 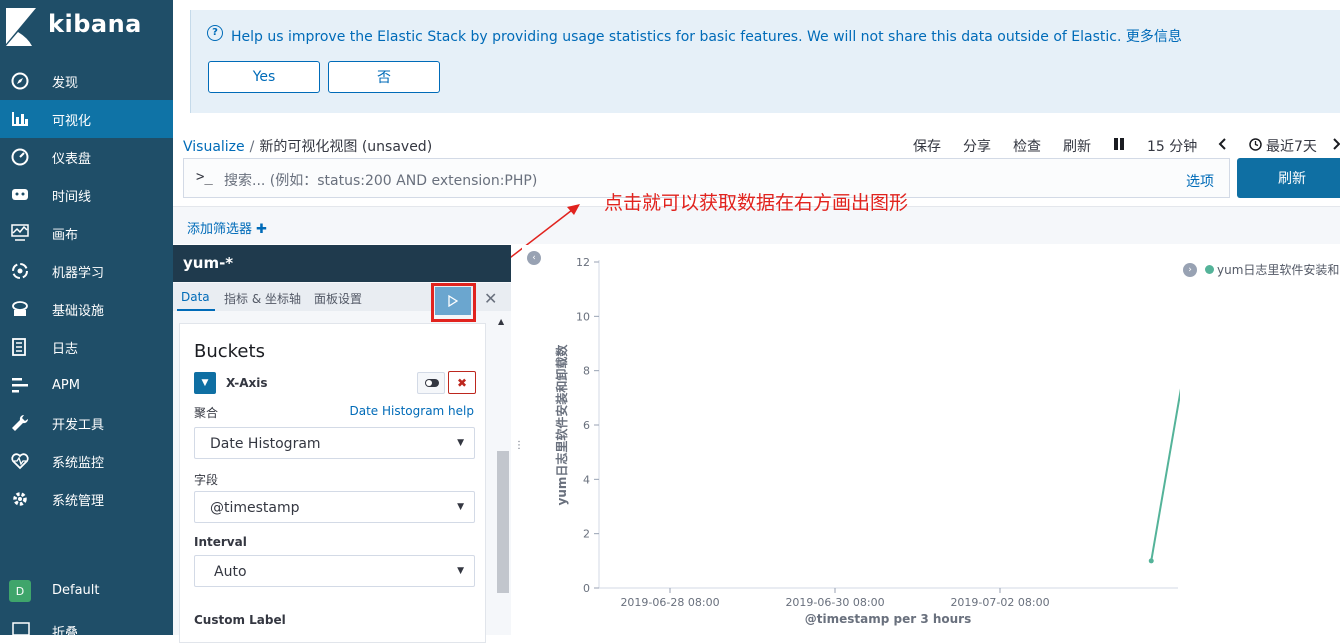 What do you see at coordinates (66, 385) in the screenshot?
I see `sidebar-item-label: APM` at bounding box center [66, 385].